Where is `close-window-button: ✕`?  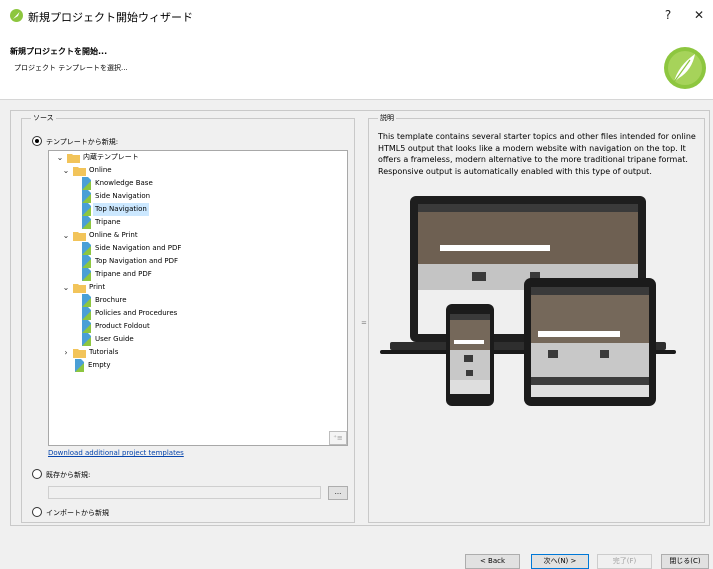 close-window-button: ✕ is located at coordinates (699, 15).